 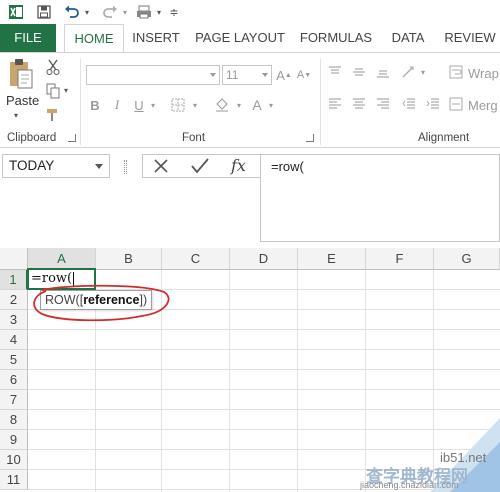 I want to click on tab-page-layout: PAGE LAYOUT, so click(x=240, y=38).